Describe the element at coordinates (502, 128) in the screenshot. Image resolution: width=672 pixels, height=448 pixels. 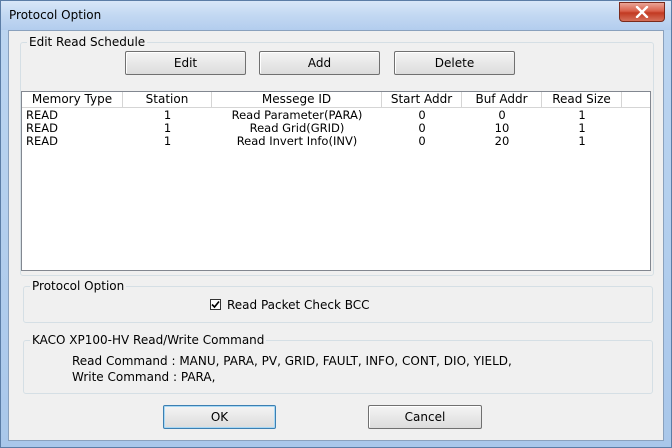
I see `cell-buf-addr: 10` at that location.